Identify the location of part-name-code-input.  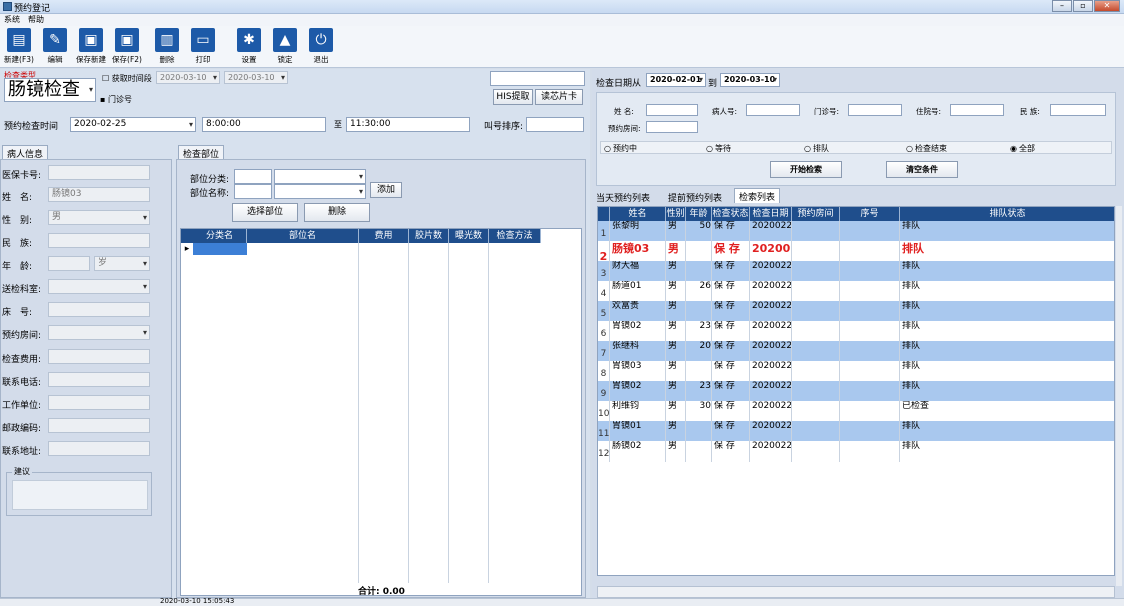
(253, 191).